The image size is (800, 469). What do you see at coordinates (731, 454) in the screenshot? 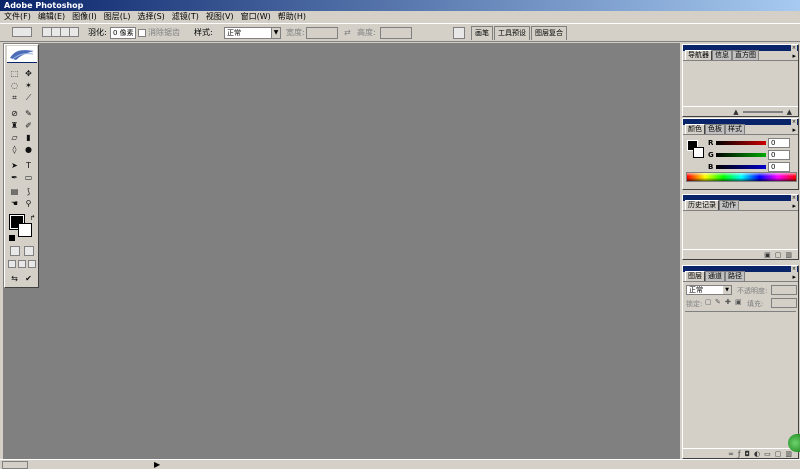
I see `link-layers-icon: ∞` at bounding box center [731, 454].